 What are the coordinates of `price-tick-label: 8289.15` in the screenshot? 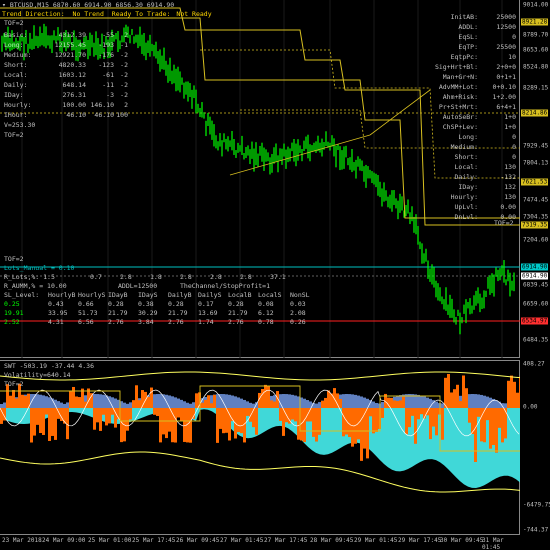 It's located at (536, 88).